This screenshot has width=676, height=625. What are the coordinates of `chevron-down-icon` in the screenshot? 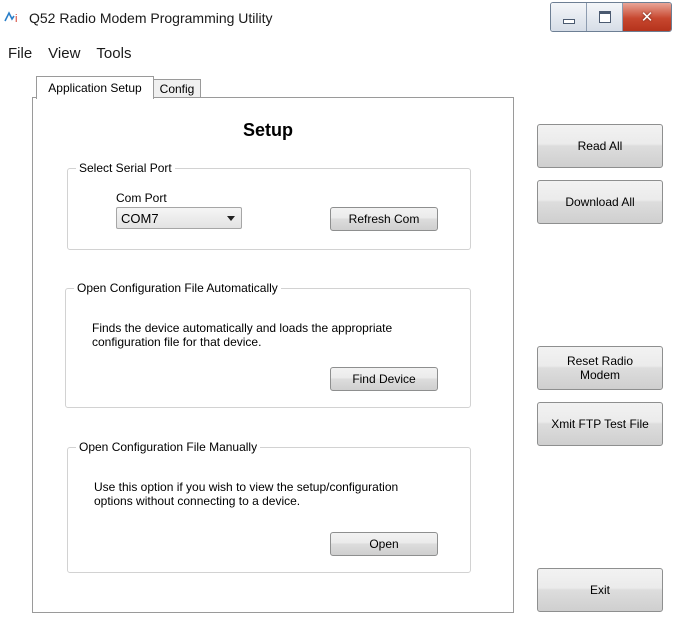 It's located at (231, 218).